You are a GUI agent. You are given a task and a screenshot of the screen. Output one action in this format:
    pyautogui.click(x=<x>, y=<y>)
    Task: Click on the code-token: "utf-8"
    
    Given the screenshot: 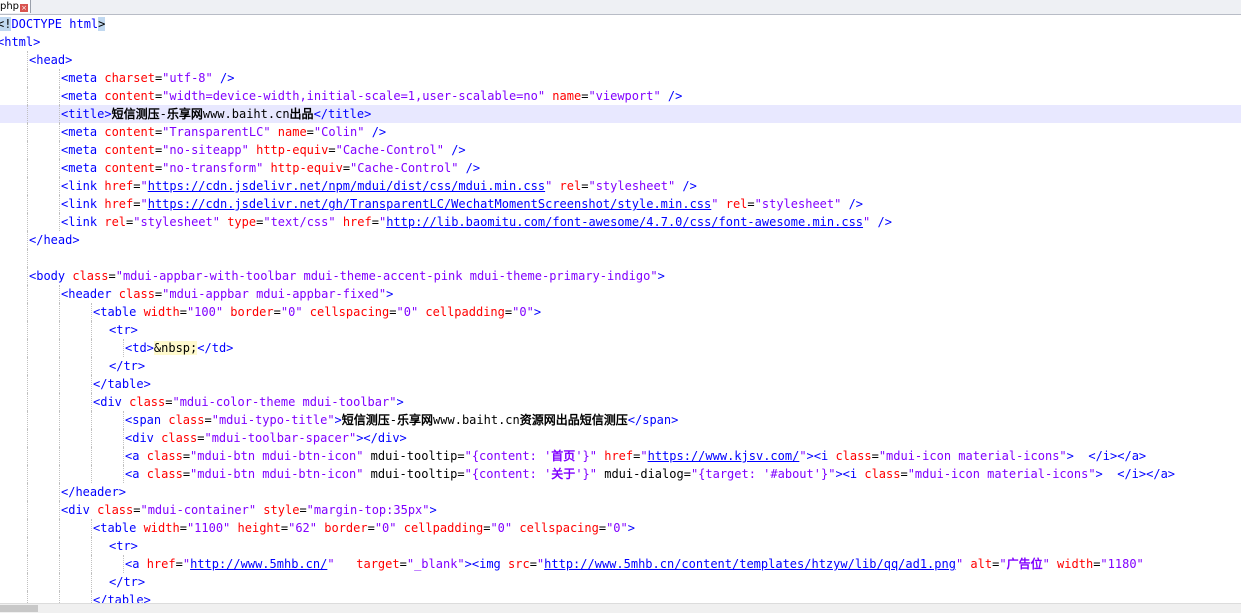 What is the action you would take?
    pyautogui.click(x=187, y=78)
    